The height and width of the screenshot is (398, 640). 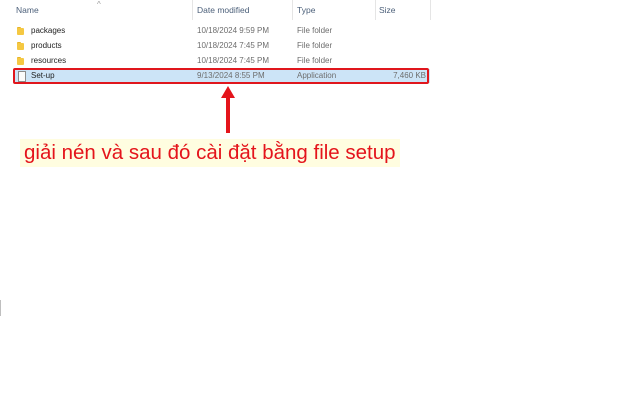 I want to click on file-row-resources: resources 10/18/2024 7:45 PM File folder, so click(x=222, y=61).